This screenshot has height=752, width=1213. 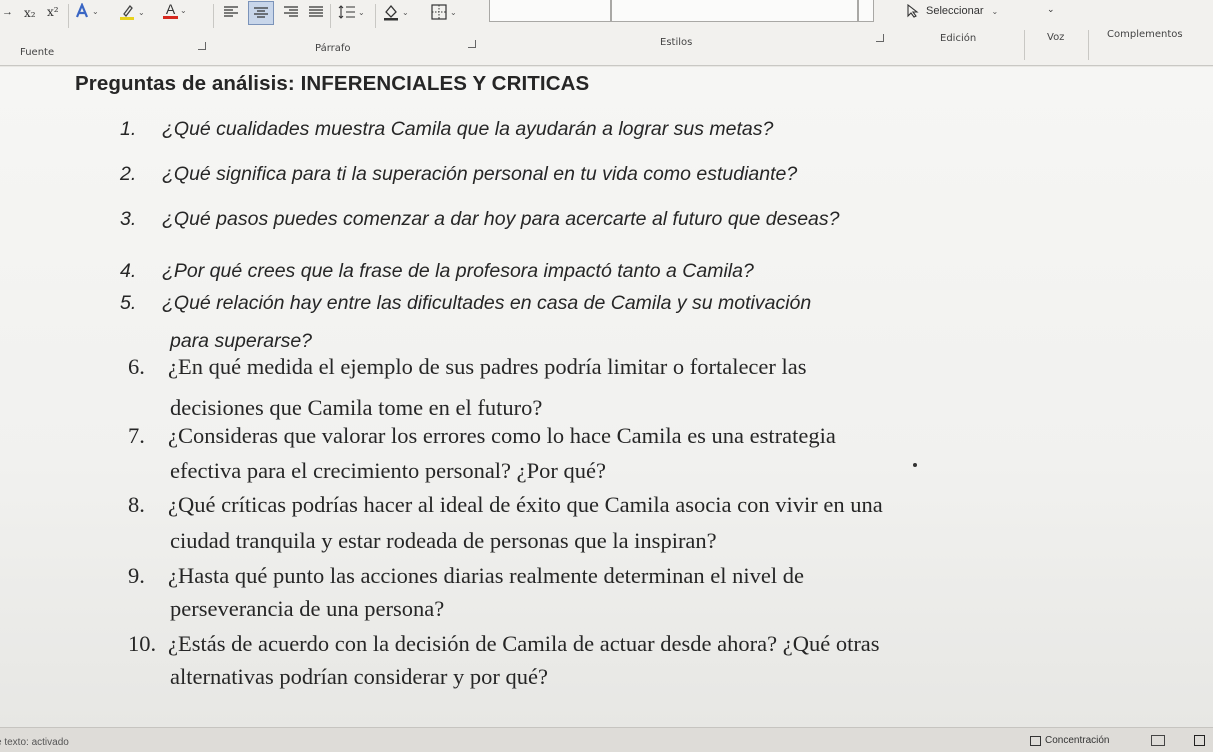 I want to click on align-center-icon, so click(x=261, y=12).